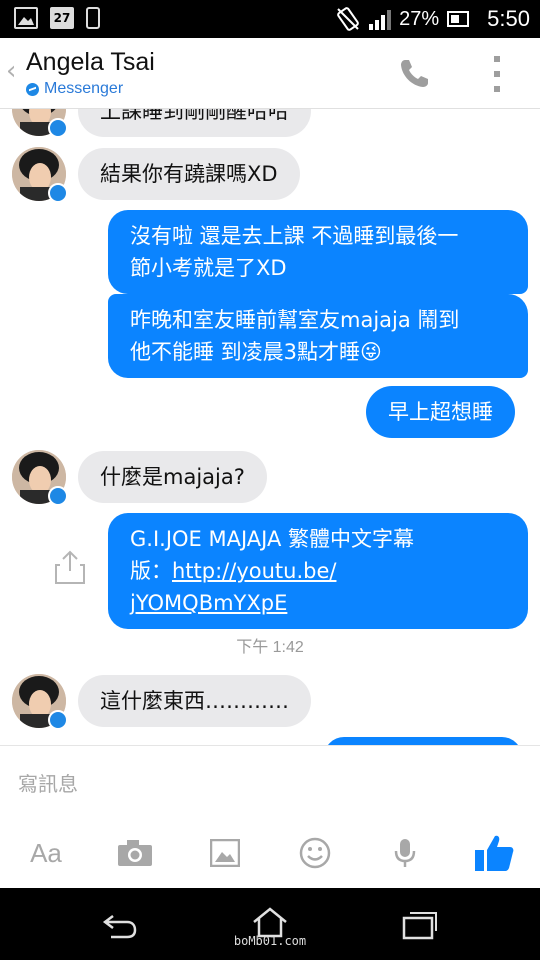 The width and height of the screenshot is (540, 960). Describe the element at coordinates (48, 782) in the screenshot. I see `message-input: 寫訊息` at that location.